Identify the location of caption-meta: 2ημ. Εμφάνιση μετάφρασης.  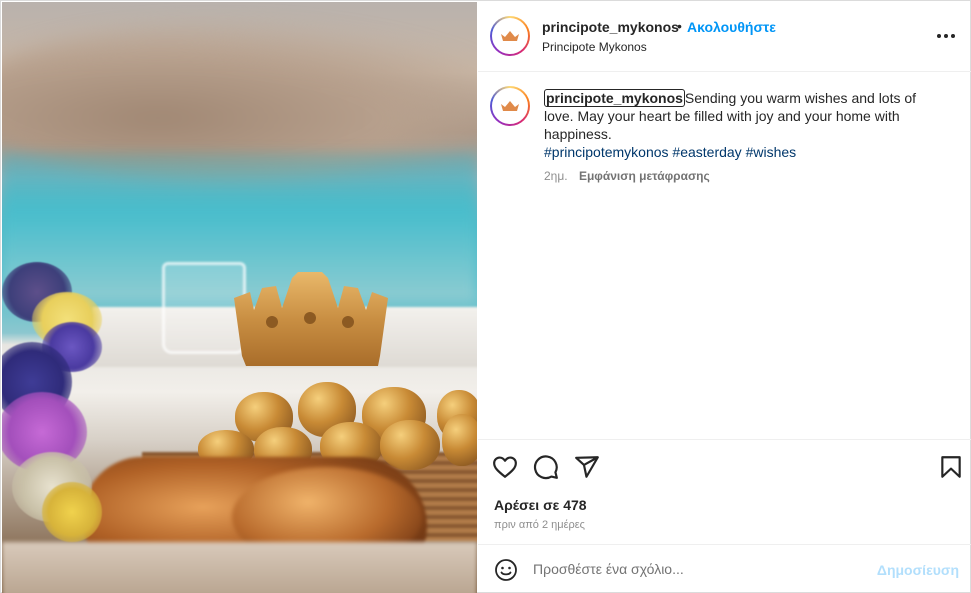
(627, 176).